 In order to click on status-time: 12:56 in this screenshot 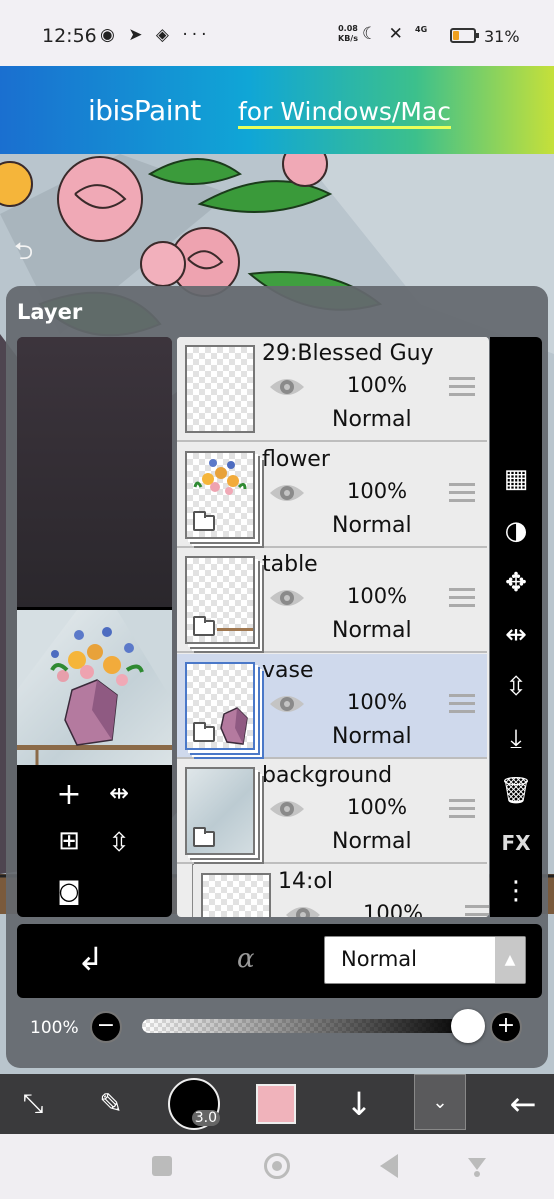, I will do `click(69, 36)`.